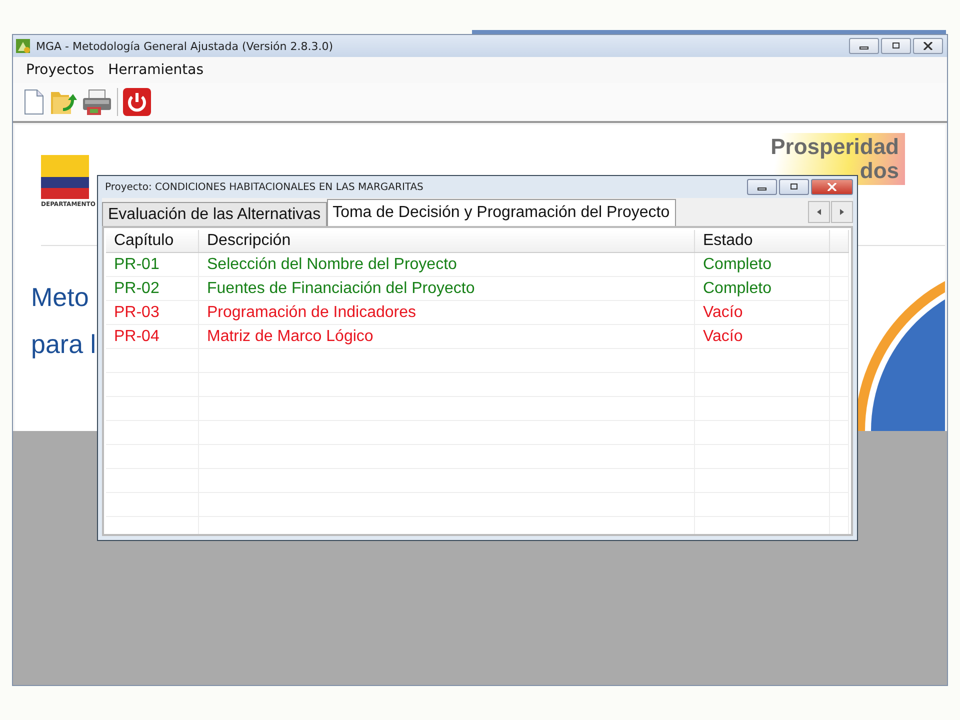 The image size is (960, 720). I want to click on scroll-right-icon, so click(842, 212).